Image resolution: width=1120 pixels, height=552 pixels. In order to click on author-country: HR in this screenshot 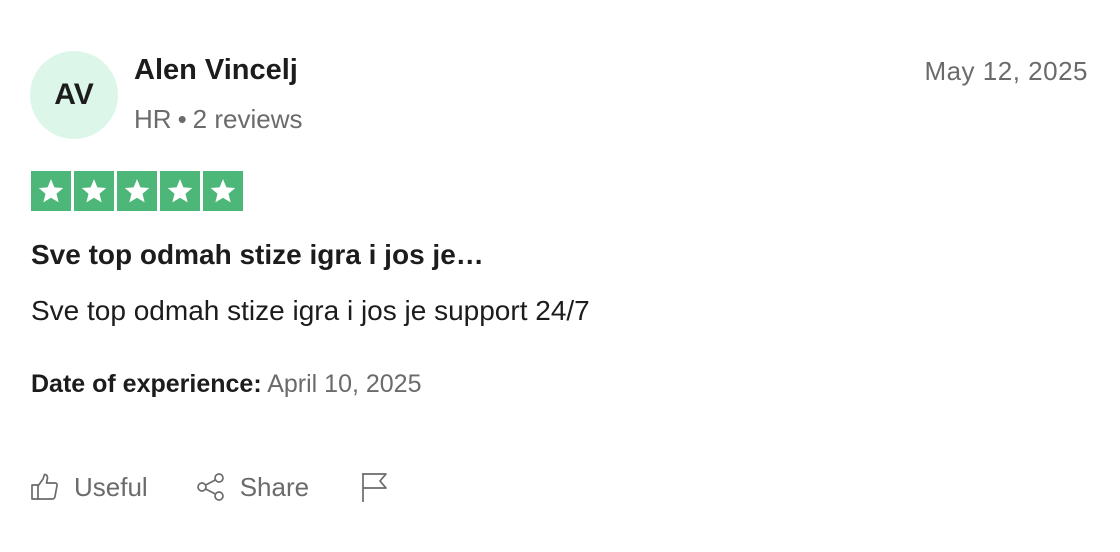, I will do `click(153, 119)`.